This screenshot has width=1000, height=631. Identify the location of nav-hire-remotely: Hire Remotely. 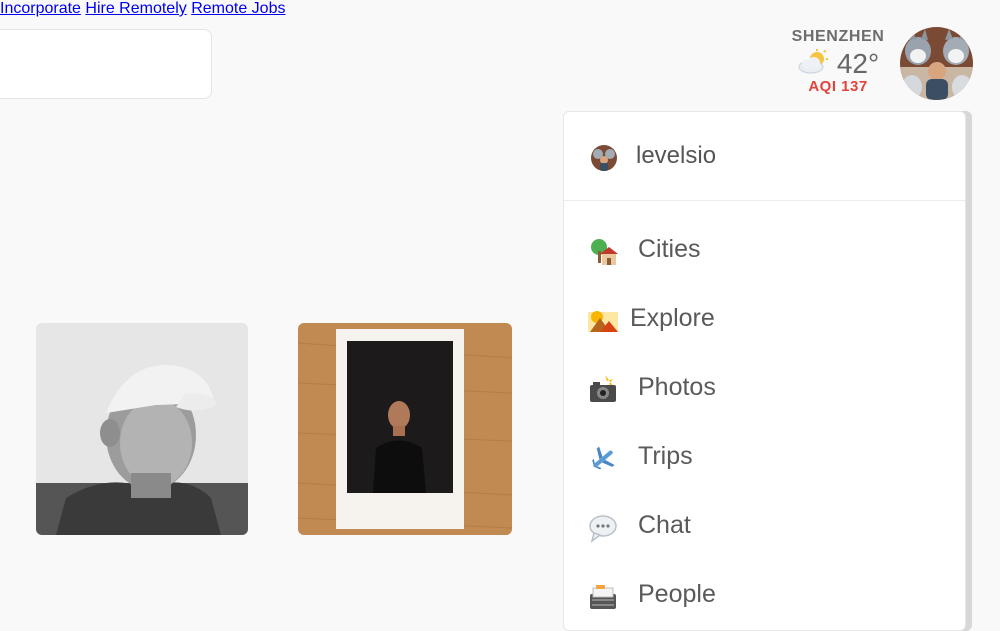
(135, 8).